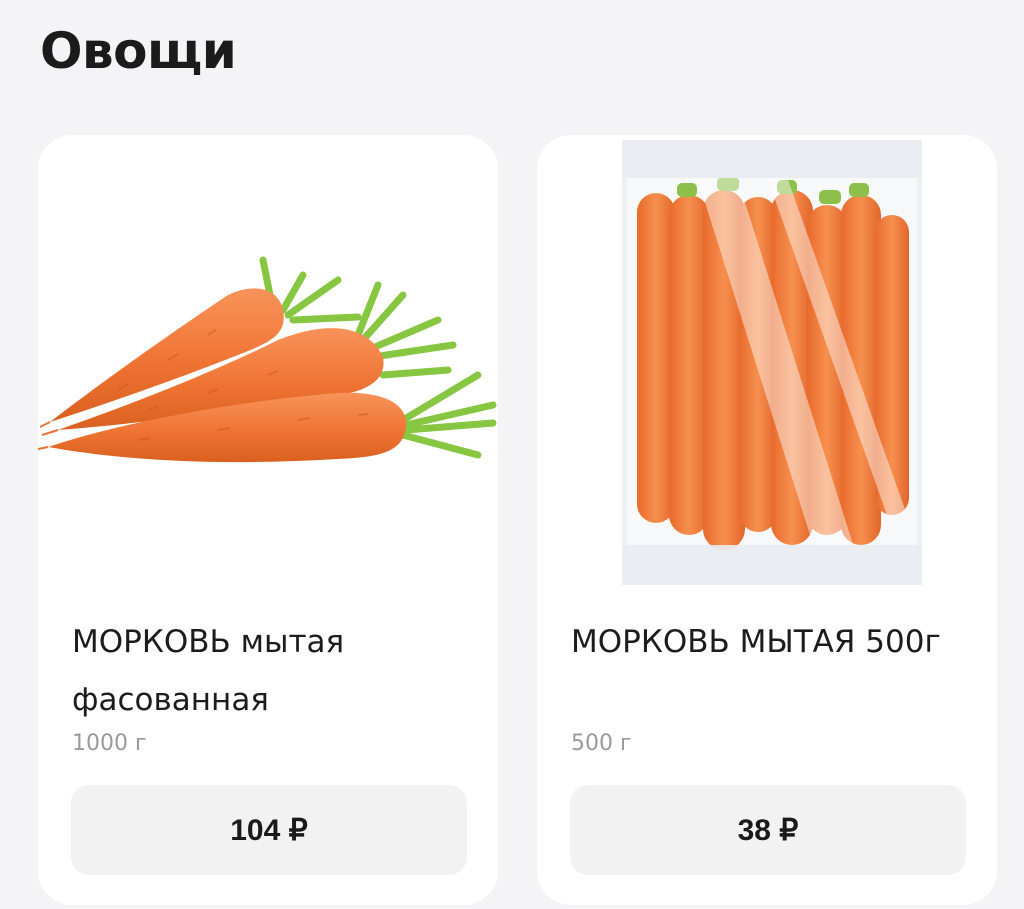  I want to click on product-weight: 1000 г, so click(109, 743).